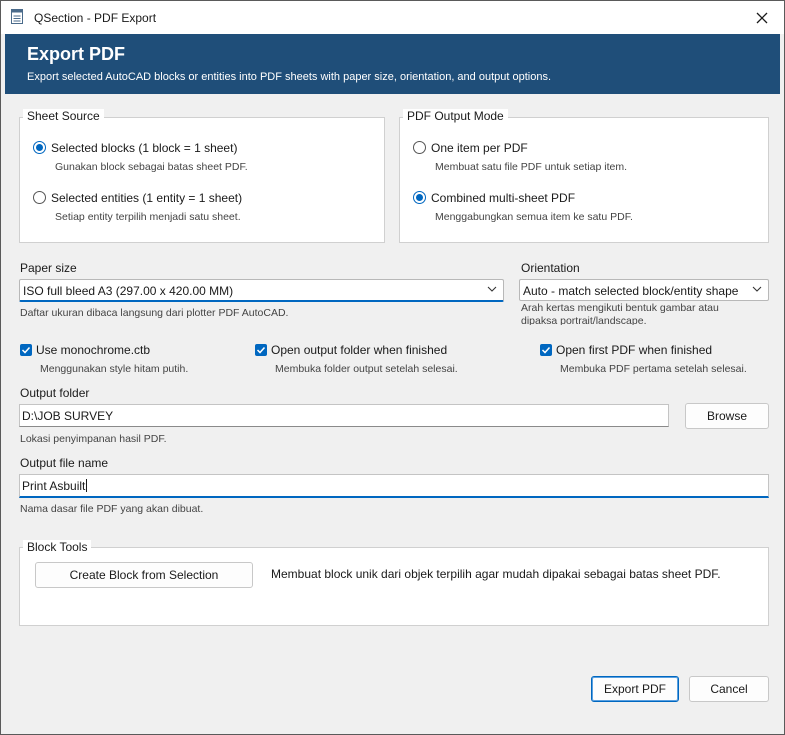  I want to click on output-folder-input: D:\JOB SURVEY, so click(344, 415).